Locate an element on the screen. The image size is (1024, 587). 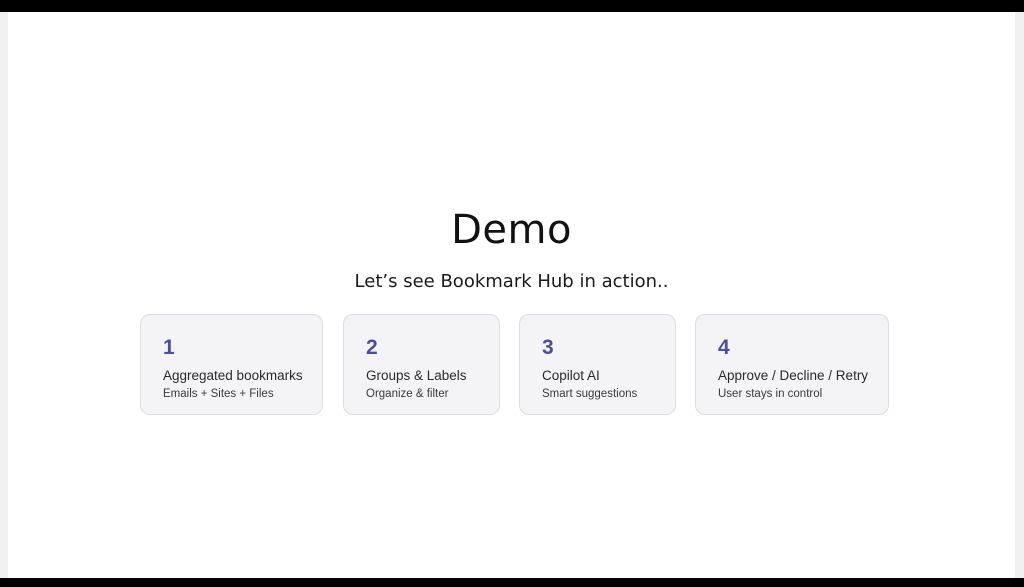
card-title: Aggregated bookmarks is located at coordinates (233, 375).